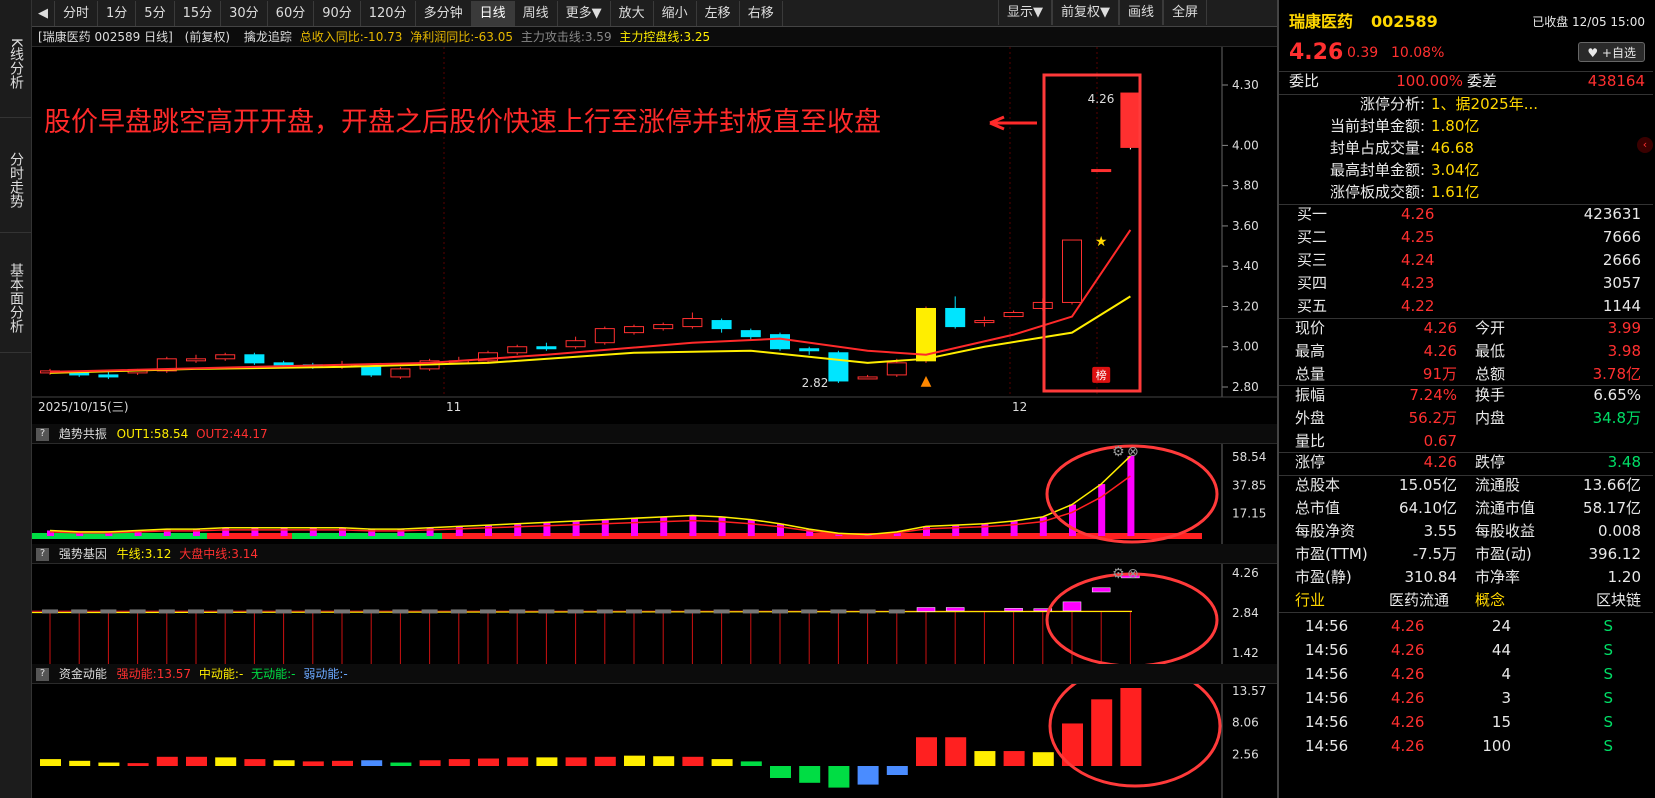 The height and width of the screenshot is (798, 1655). Describe the element at coordinates (388, 13) in the screenshot. I see `toolbar-item-7: 120分` at that location.